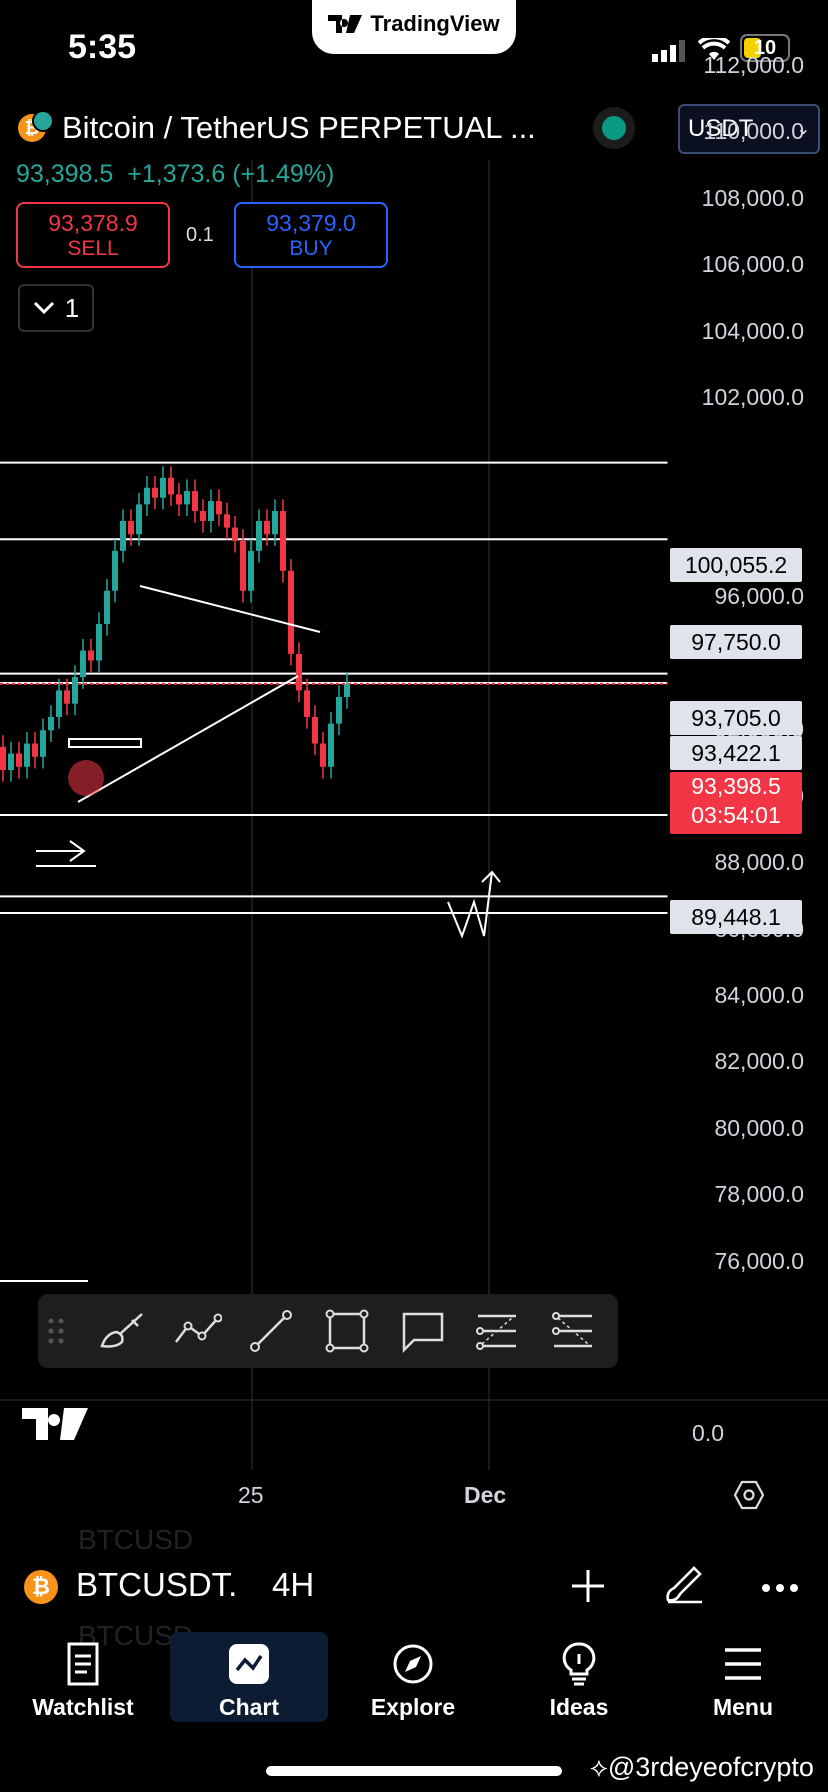  What do you see at coordinates (736, 718) in the screenshot?
I see `price-tag: 93,705.0` at bounding box center [736, 718].